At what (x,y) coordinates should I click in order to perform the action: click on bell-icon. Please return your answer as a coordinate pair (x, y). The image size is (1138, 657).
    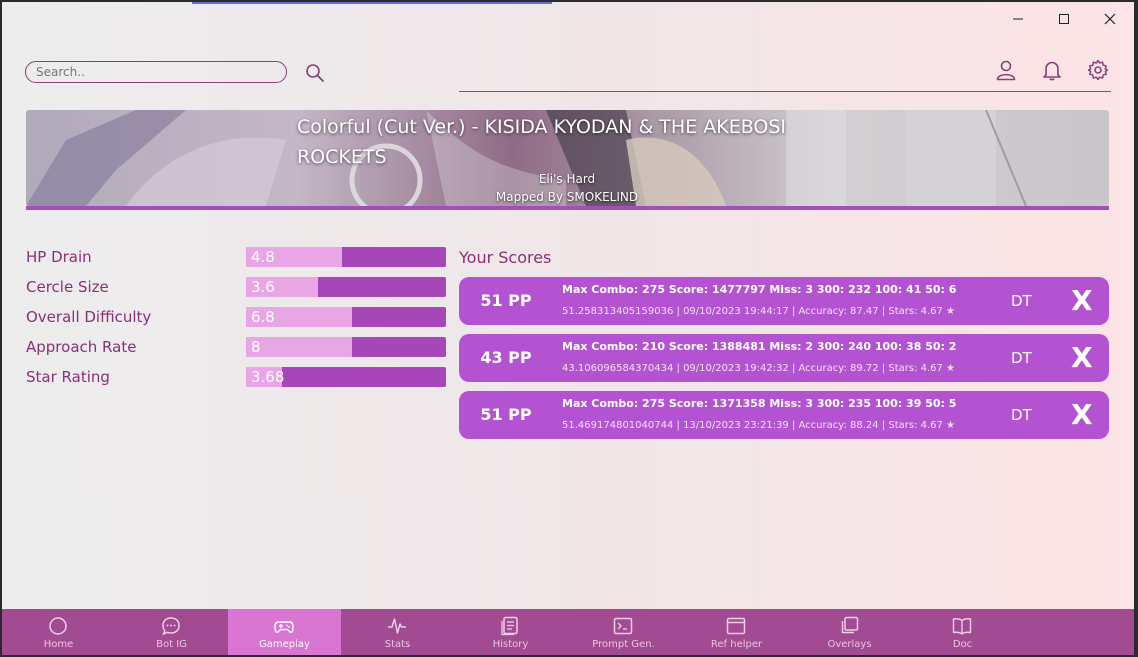
    Looking at the image, I should click on (1052, 71).